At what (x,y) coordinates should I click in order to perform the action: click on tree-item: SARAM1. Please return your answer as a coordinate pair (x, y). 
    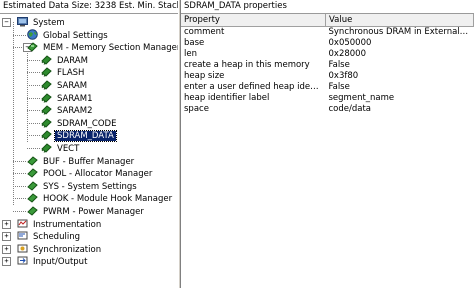
    Looking at the image, I should click on (68, 98).